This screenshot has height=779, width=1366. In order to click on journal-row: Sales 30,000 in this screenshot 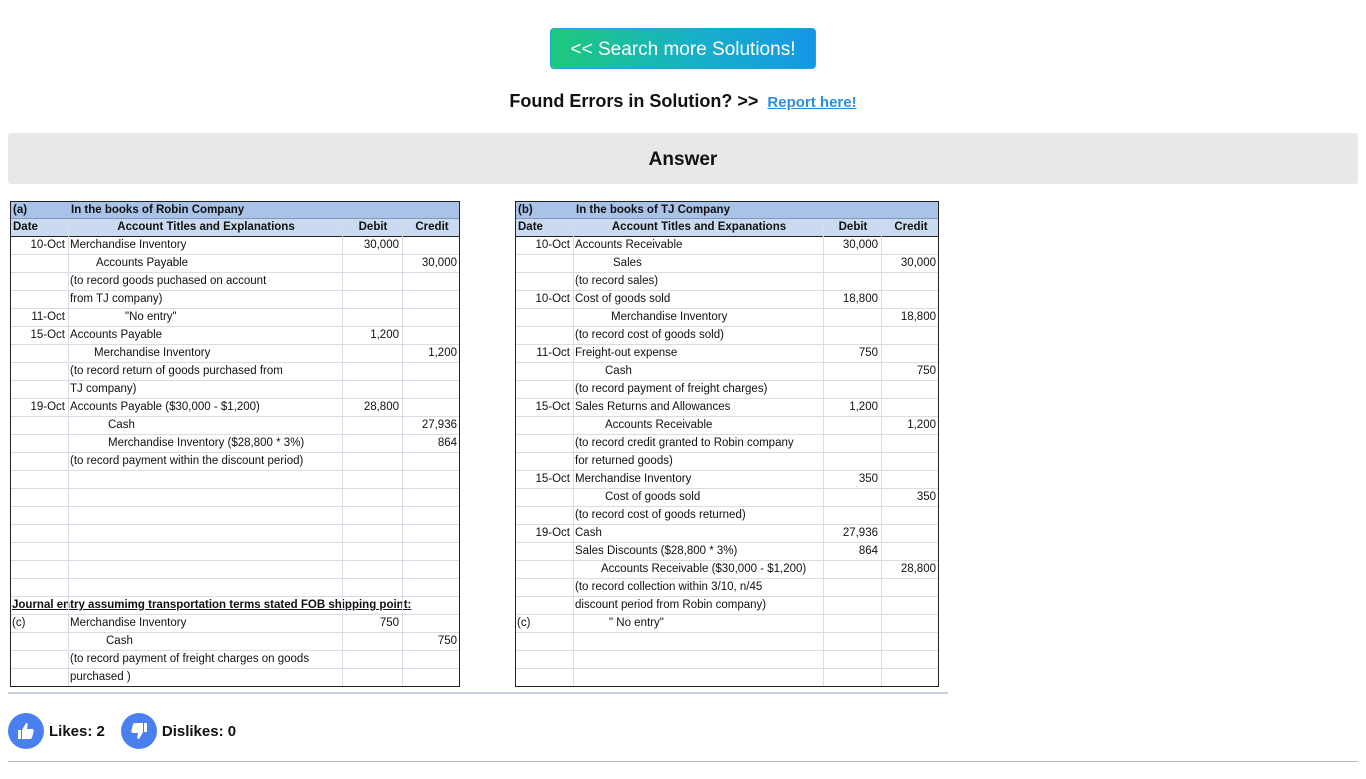, I will do `click(727, 264)`.